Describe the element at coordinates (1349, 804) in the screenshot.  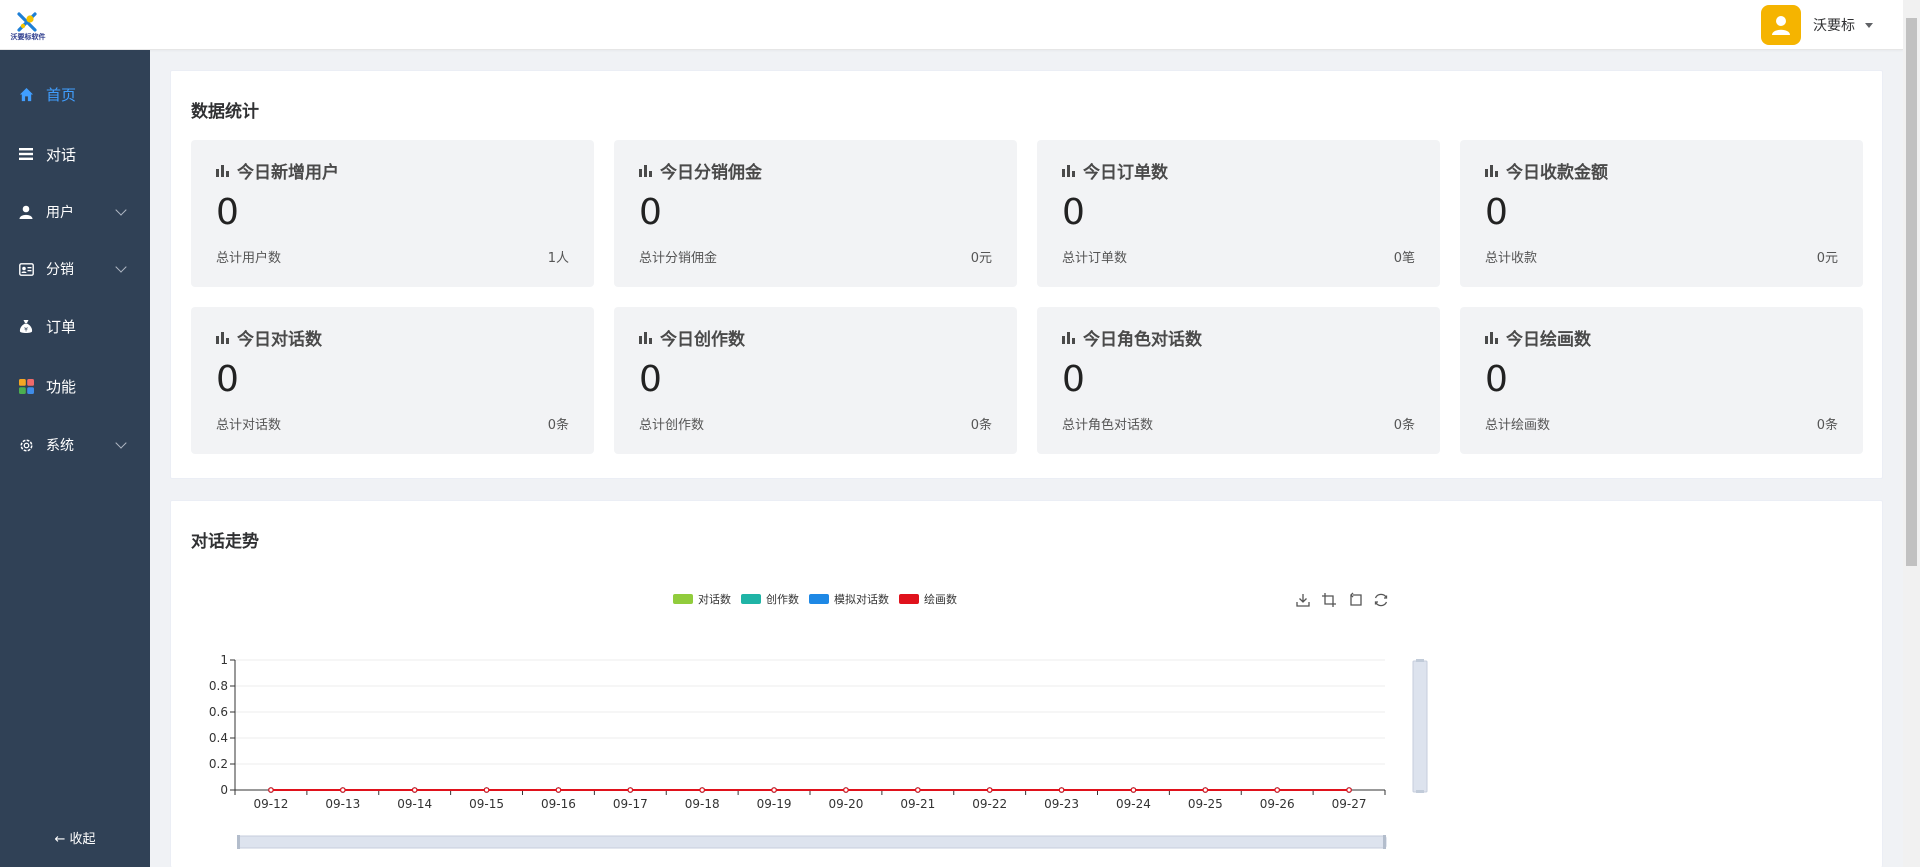
I see `x-tick-label: 09-27` at that location.